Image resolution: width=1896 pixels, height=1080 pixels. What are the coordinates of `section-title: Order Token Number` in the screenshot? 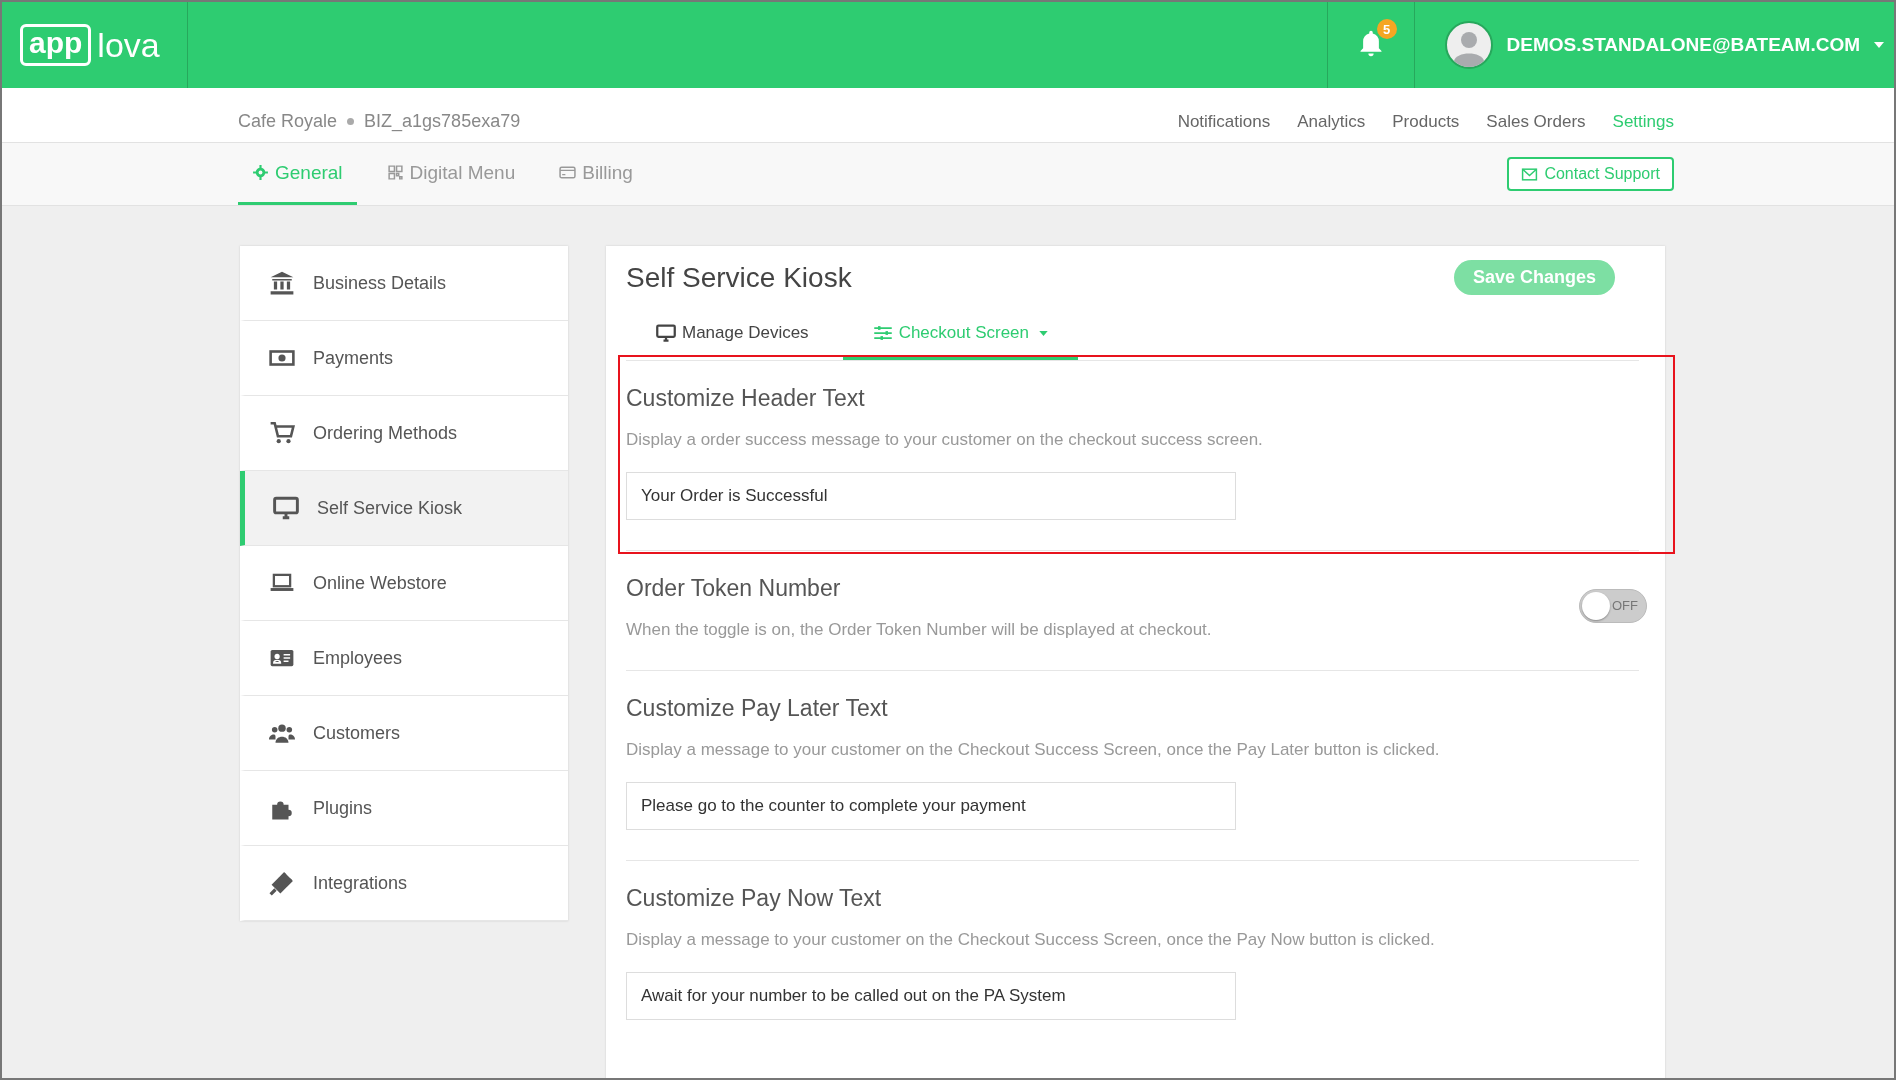 It's located at (734, 588).